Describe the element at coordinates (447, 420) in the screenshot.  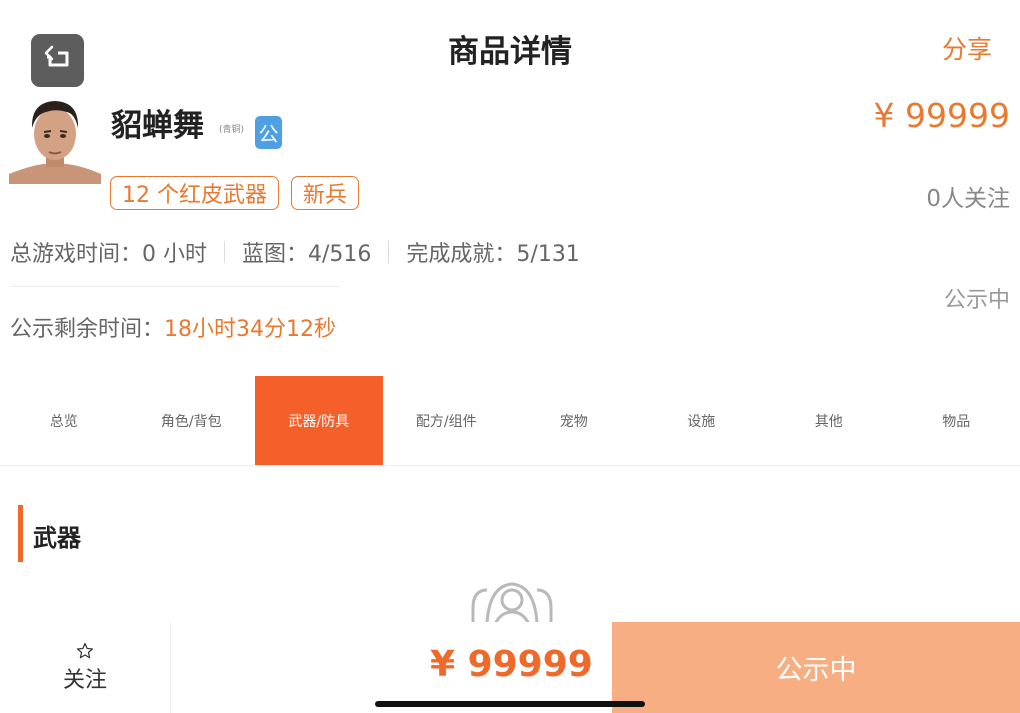
I see `tab-recipes-components: 配方/组件` at that location.